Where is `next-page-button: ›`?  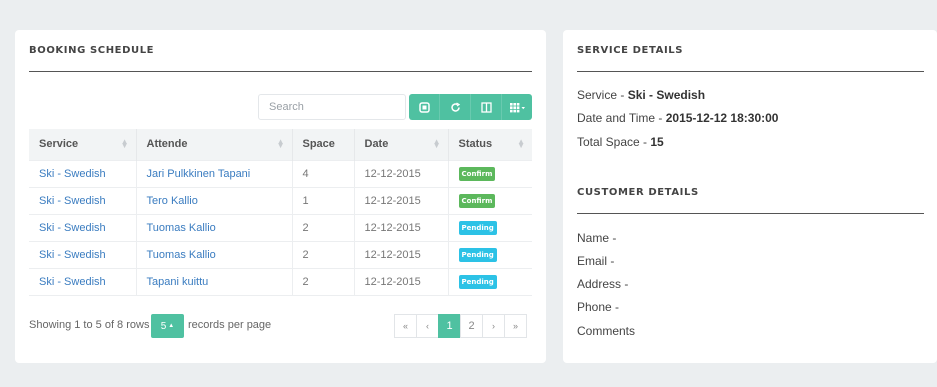 next-page-button: › is located at coordinates (493, 326).